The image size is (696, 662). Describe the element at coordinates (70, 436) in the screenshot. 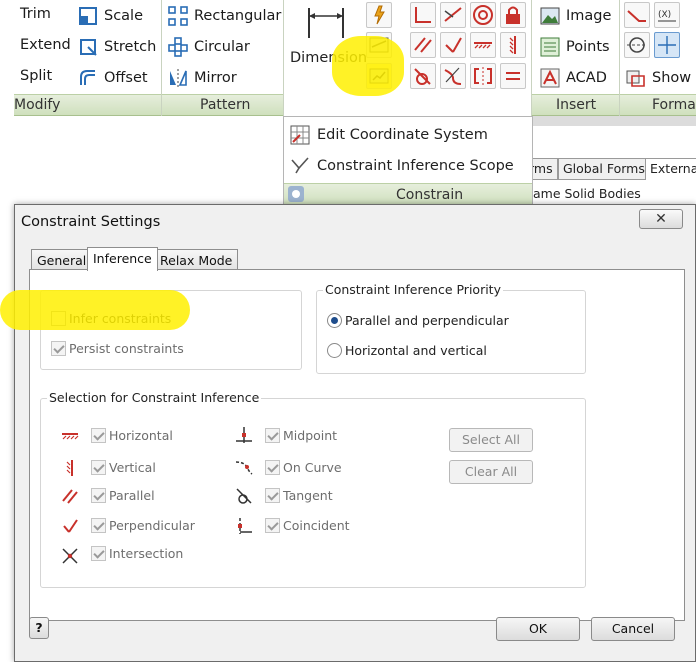

I see `horizontal-icon` at that location.